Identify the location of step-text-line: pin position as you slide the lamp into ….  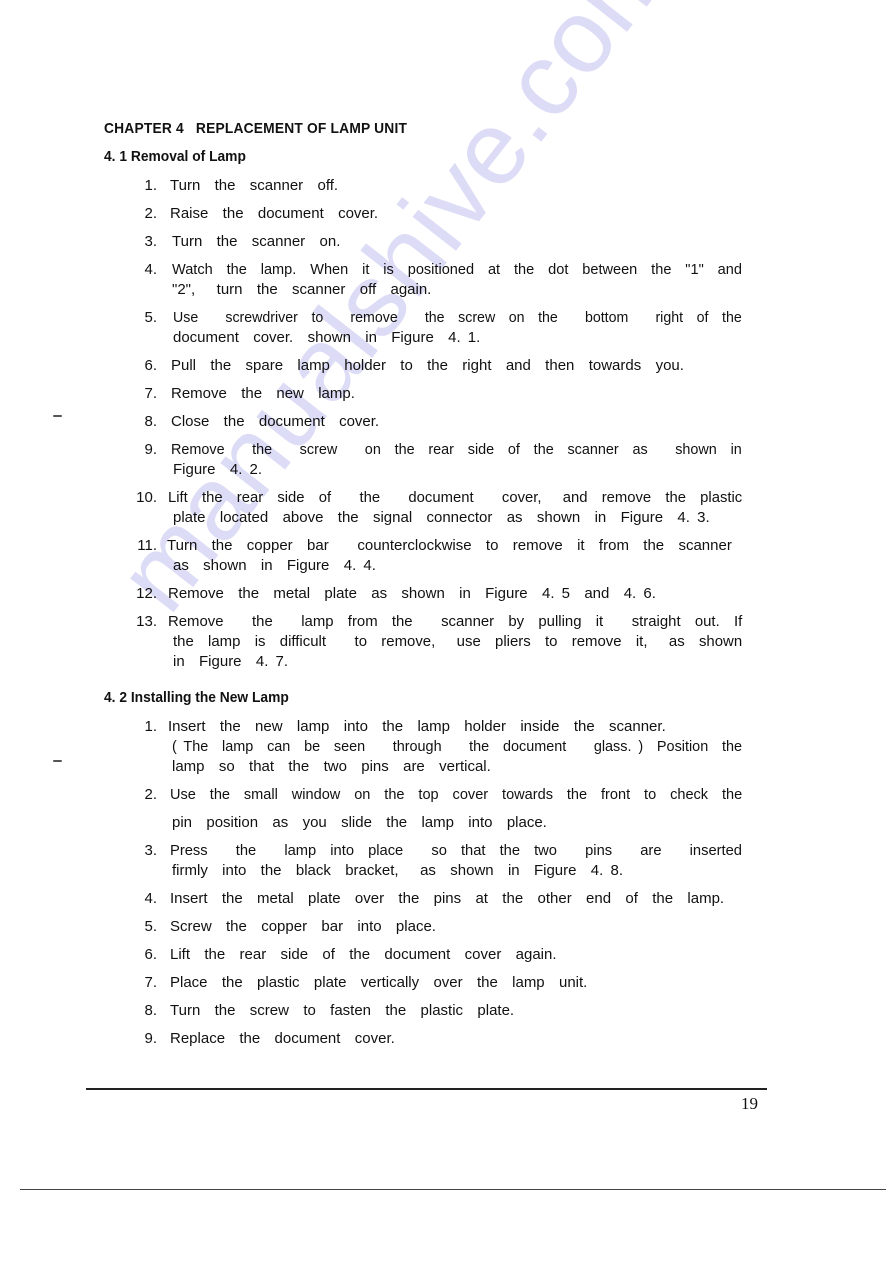
(359, 822).